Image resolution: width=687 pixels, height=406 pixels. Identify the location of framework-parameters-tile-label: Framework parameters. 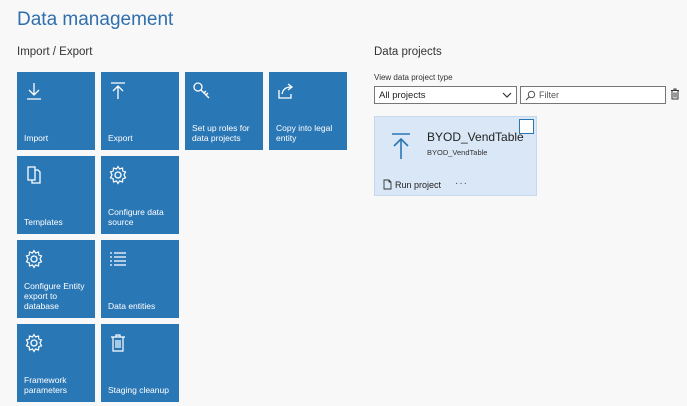
(45, 385).